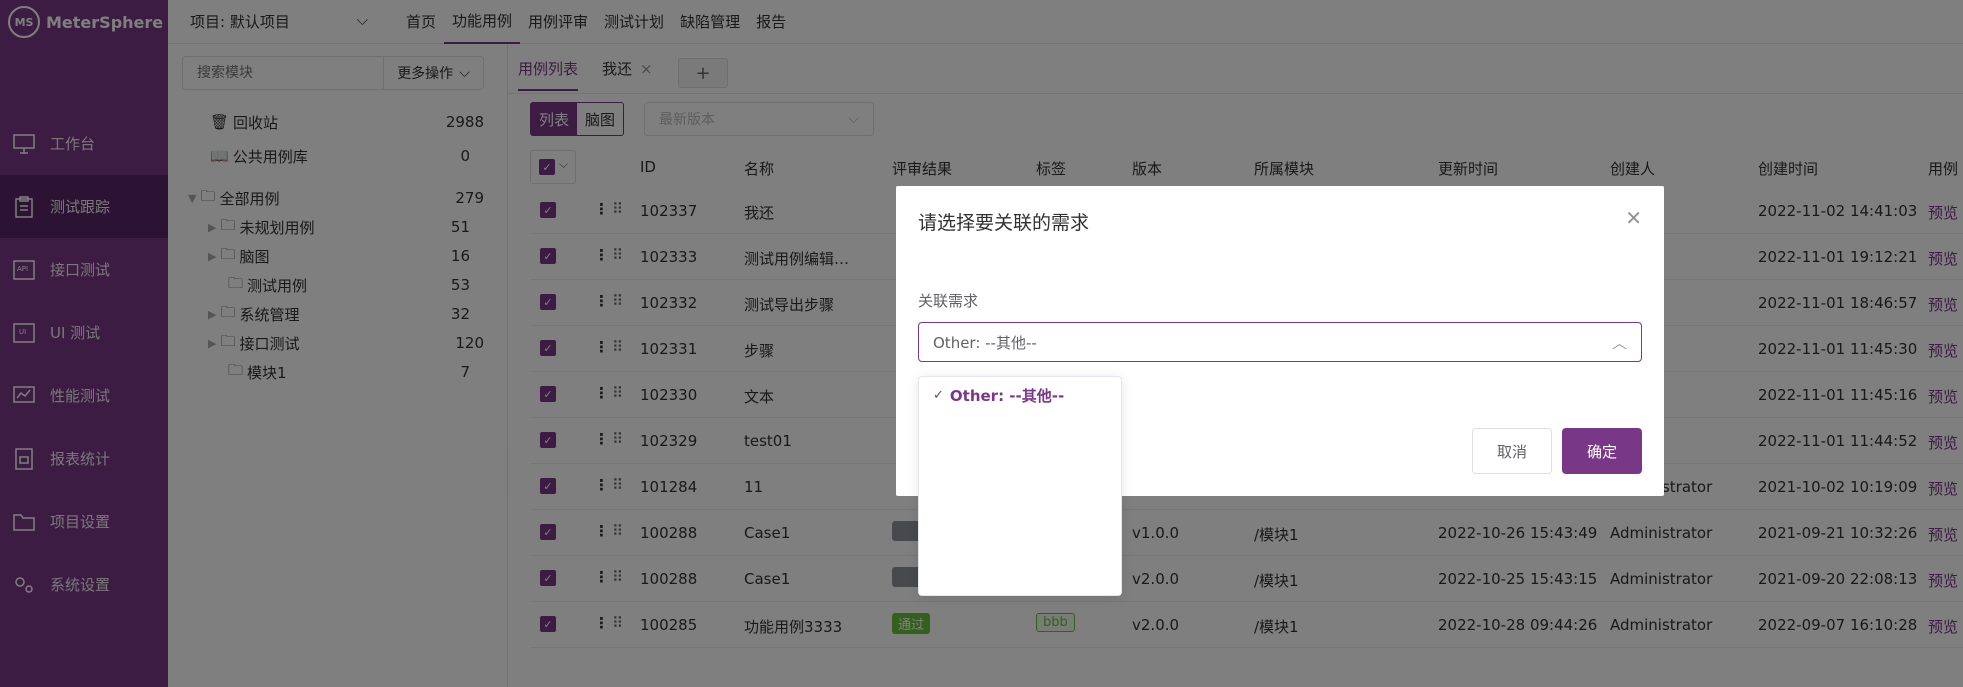  What do you see at coordinates (1512, 451) in the screenshot?
I see `cancel-button: 取消` at bounding box center [1512, 451].